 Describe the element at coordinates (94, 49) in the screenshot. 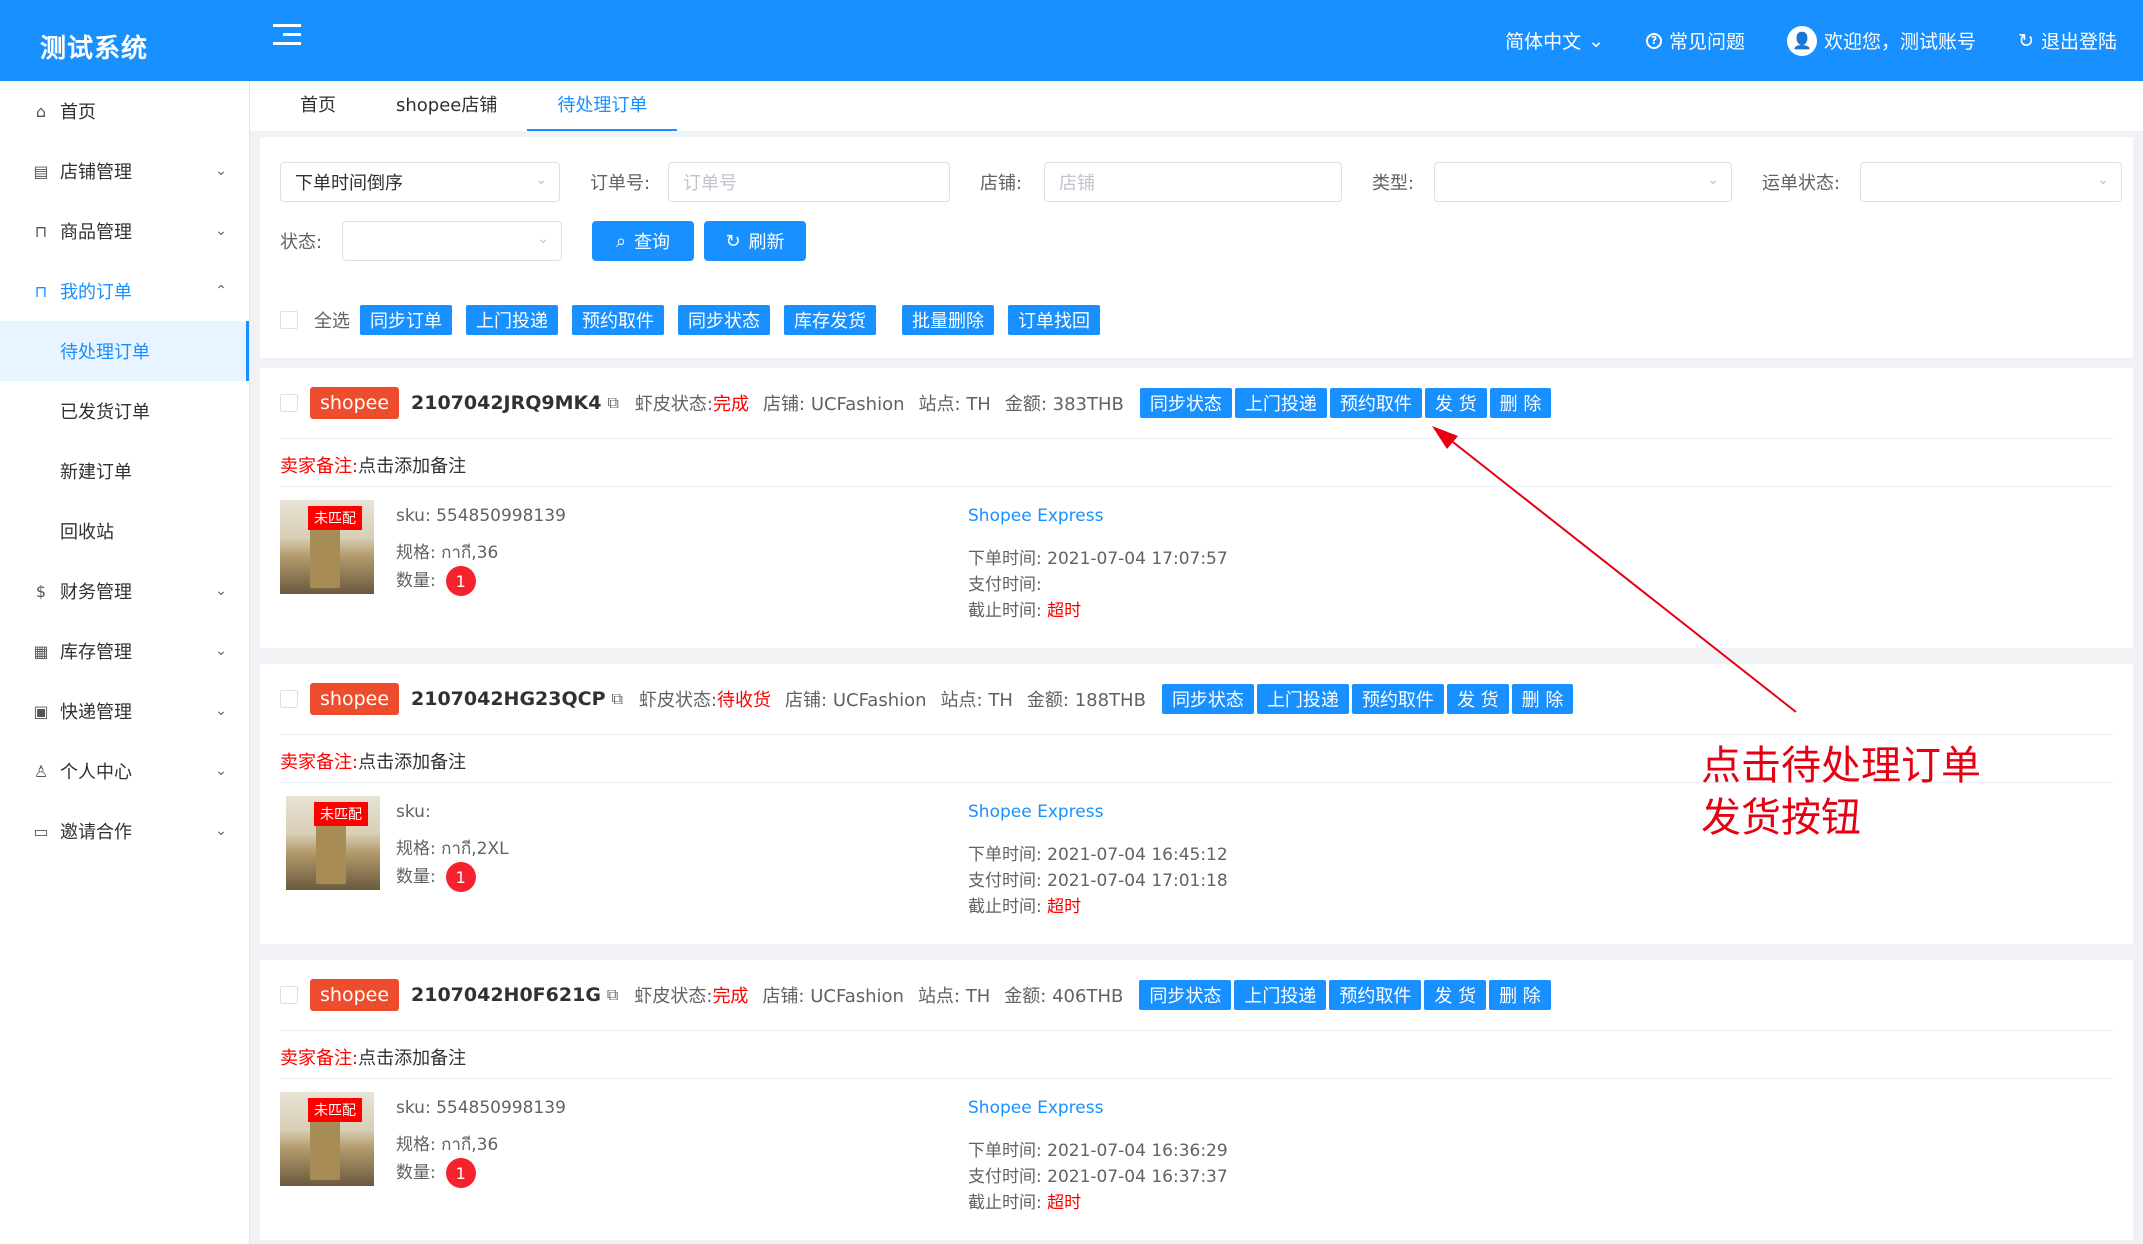

I see `app-logo: 测试系统` at that location.